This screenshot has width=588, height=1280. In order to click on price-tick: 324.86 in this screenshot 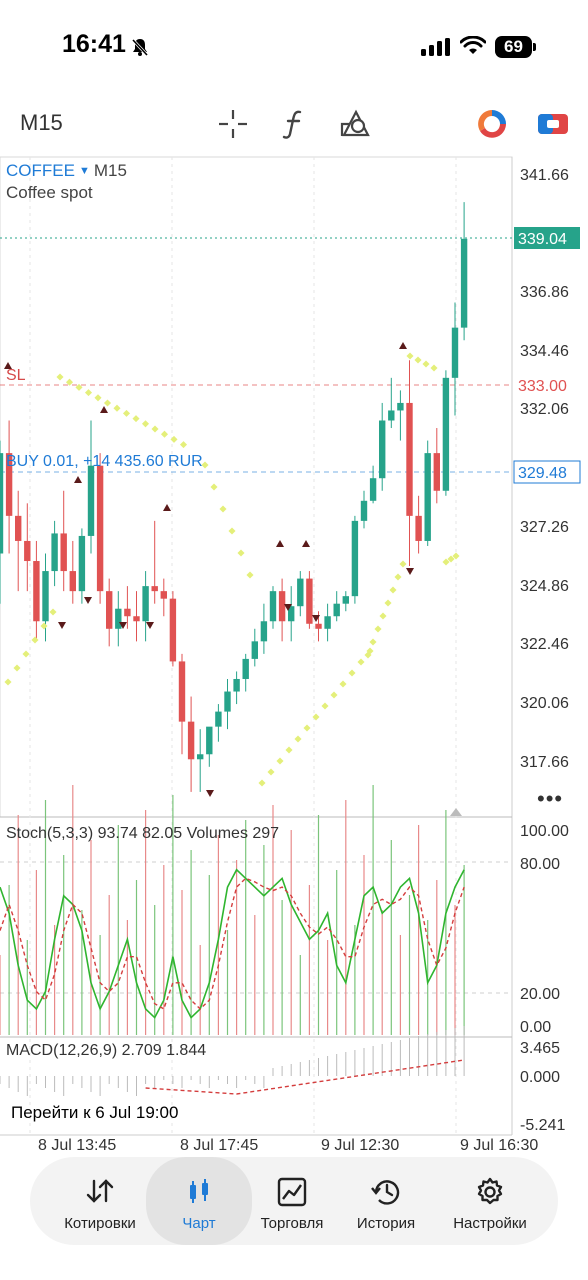, I will do `click(544, 586)`.